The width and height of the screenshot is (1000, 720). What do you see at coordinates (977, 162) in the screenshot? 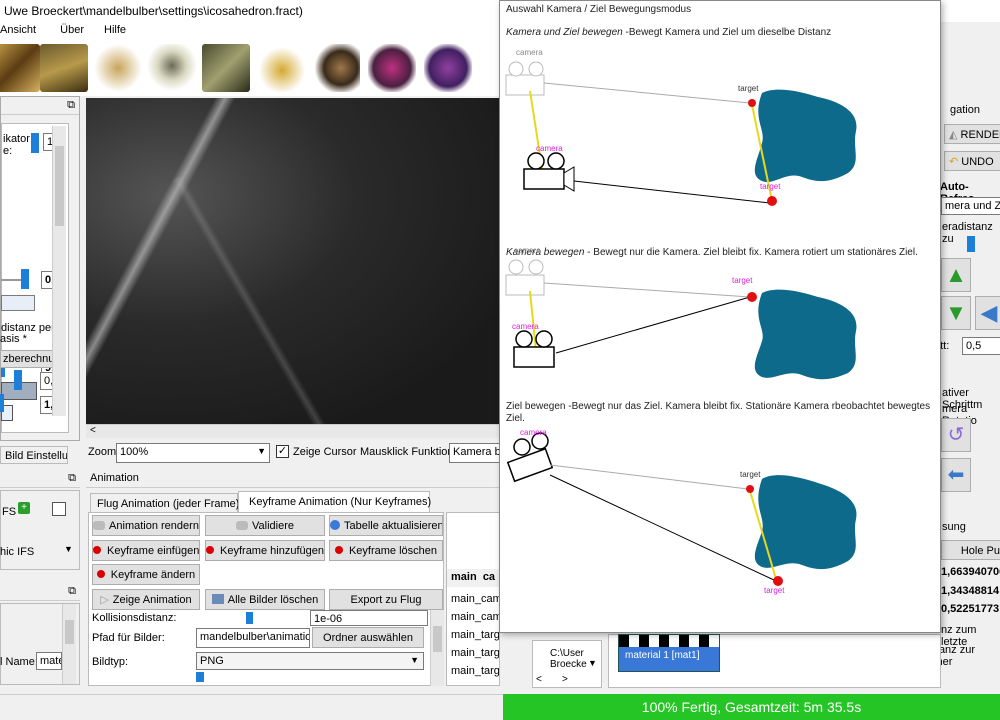
I see `undo-button-label: UNDO` at bounding box center [977, 162].